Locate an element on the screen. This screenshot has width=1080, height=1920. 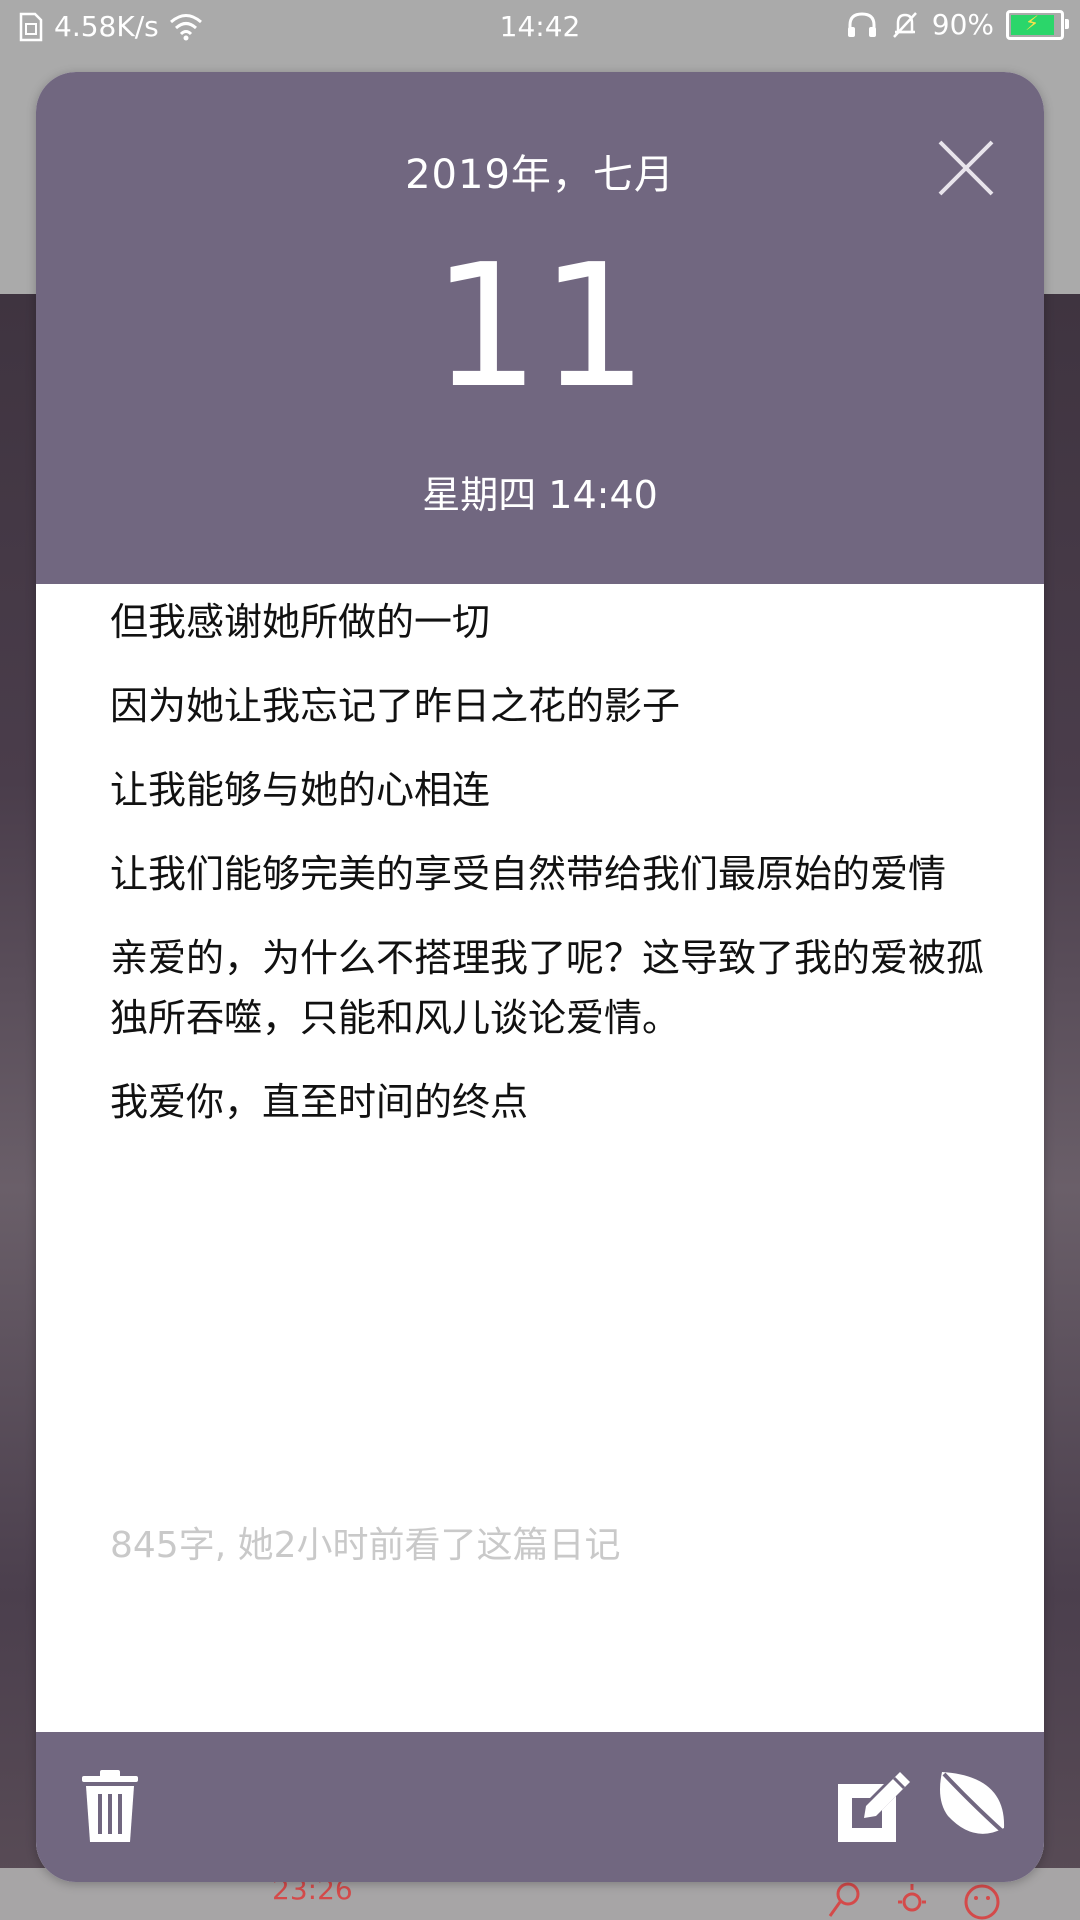
battery-icon: ⚡ is located at coordinates (1037, 24).